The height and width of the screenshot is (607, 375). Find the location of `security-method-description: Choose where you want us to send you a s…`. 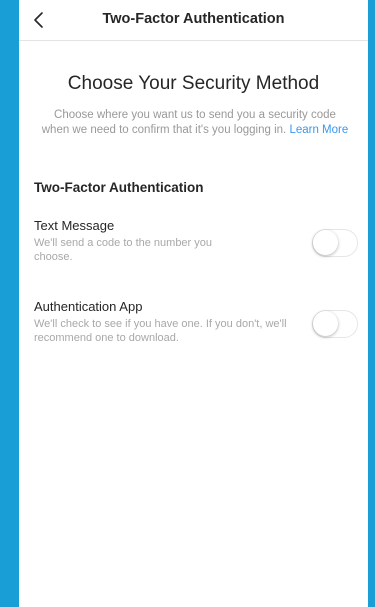

security-method-description: Choose where you want us to send you a s… is located at coordinates (195, 122).